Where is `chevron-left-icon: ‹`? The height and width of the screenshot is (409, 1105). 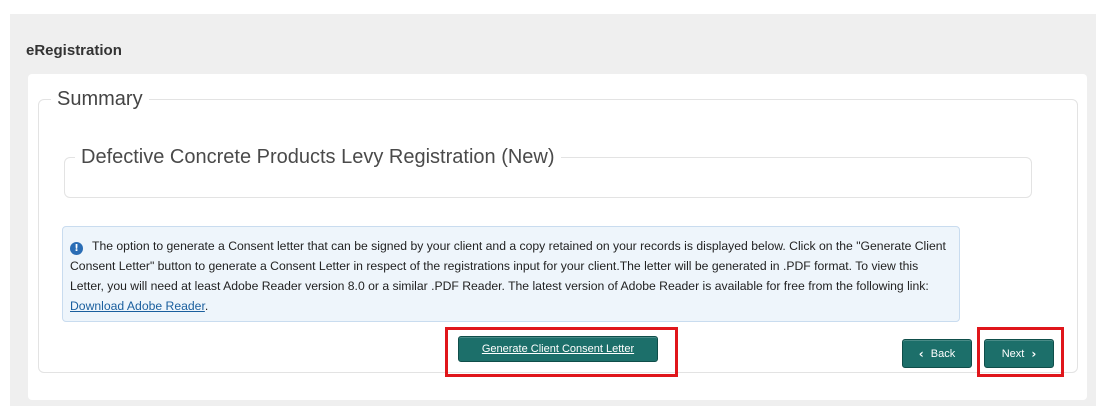 chevron-left-icon: ‹ is located at coordinates (921, 353).